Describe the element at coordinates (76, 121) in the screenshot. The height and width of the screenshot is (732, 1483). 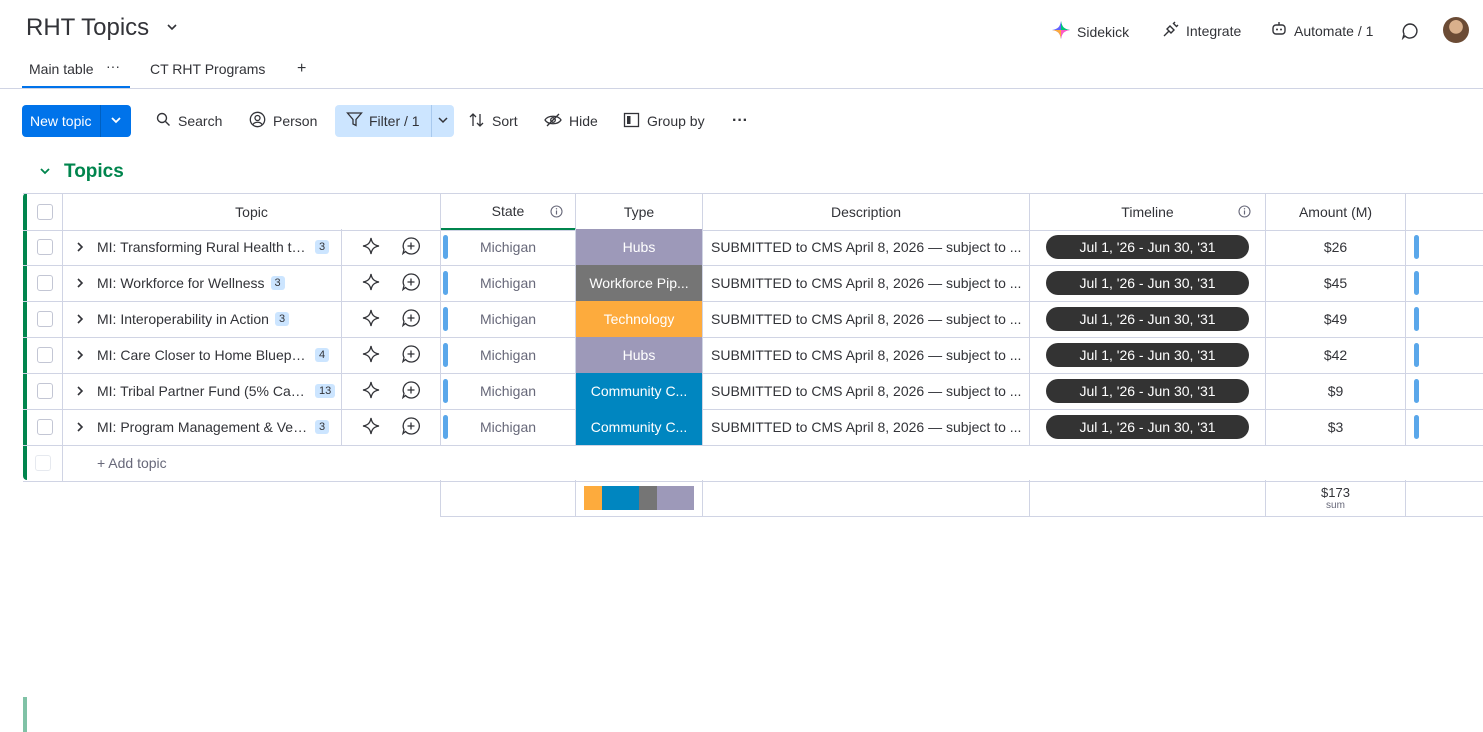
I see `new-topic-button: New topic` at that location.